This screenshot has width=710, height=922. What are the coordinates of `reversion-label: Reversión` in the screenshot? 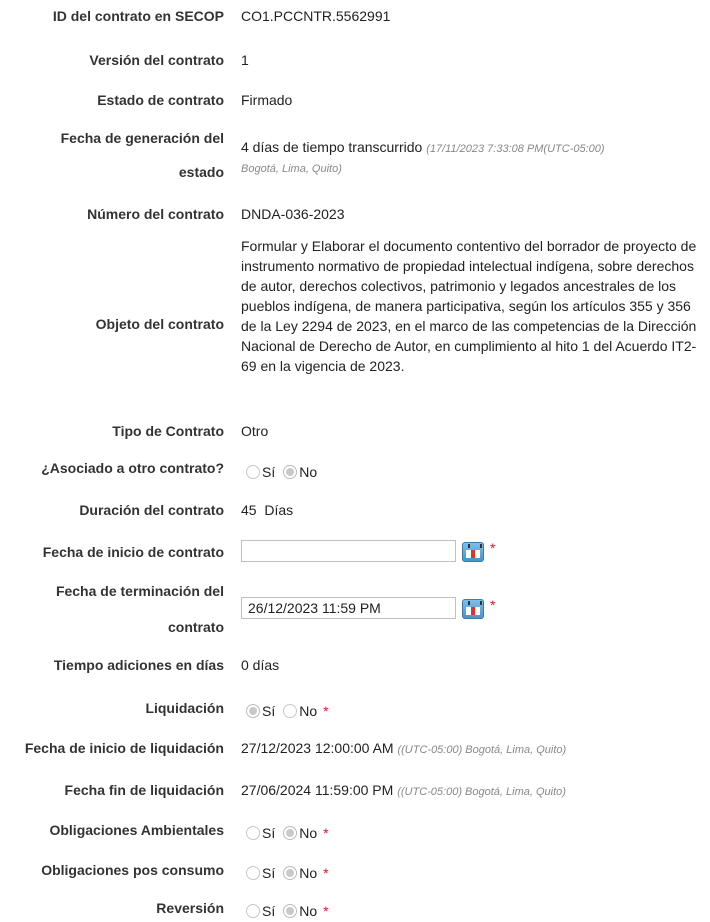 It's located at (190, 908).